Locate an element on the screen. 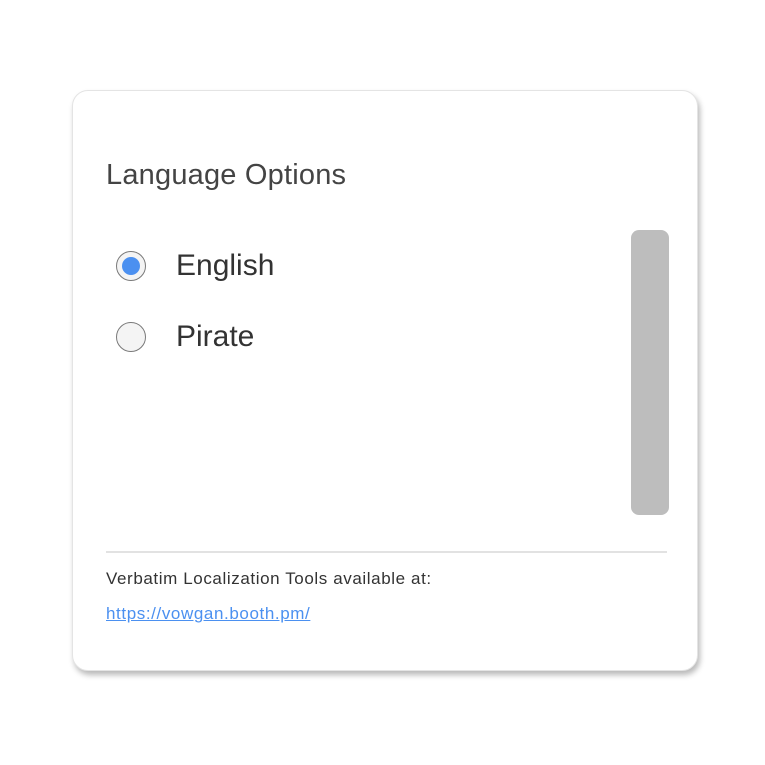  pirate-option-label: Pirate is located at coordinates (215, 336).